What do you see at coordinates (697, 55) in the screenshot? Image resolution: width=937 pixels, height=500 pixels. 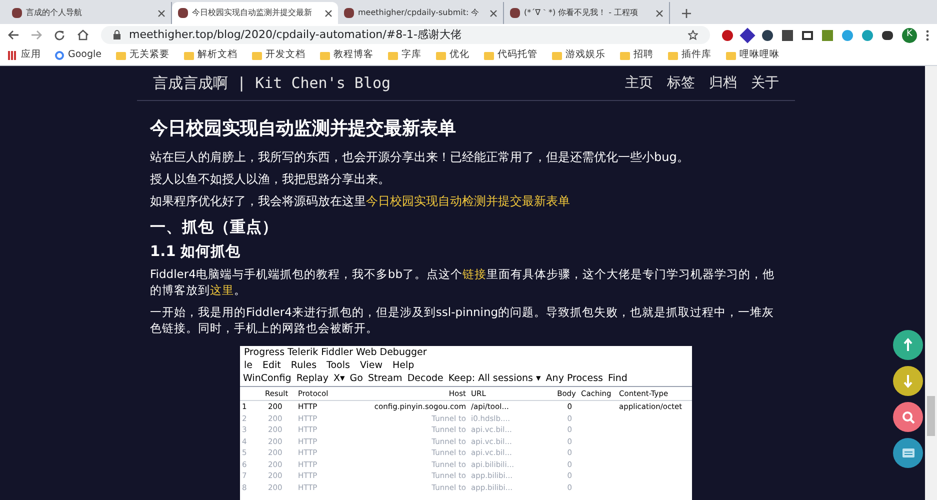 I see `bookmark-link: 插件库` at bounding box center [697, 55].